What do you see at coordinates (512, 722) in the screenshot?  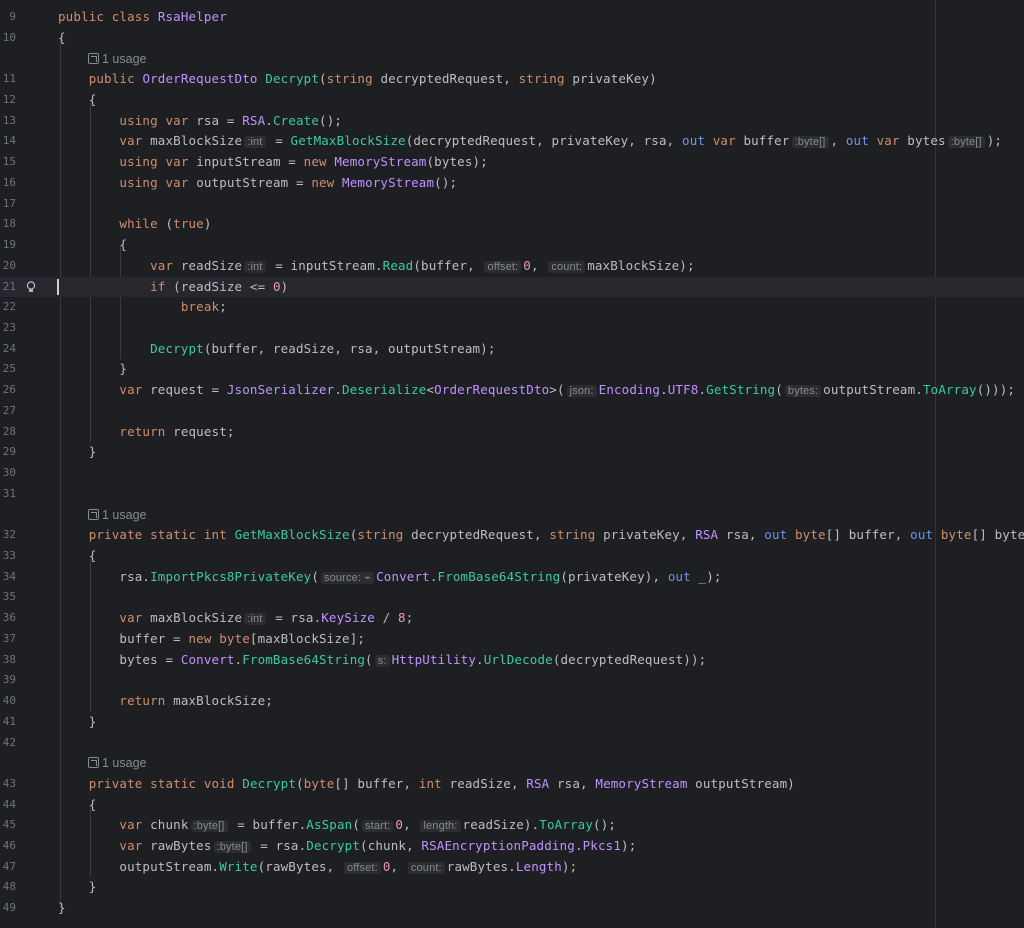 I see `code-line: 41 }` at bounding box center [512, 722].